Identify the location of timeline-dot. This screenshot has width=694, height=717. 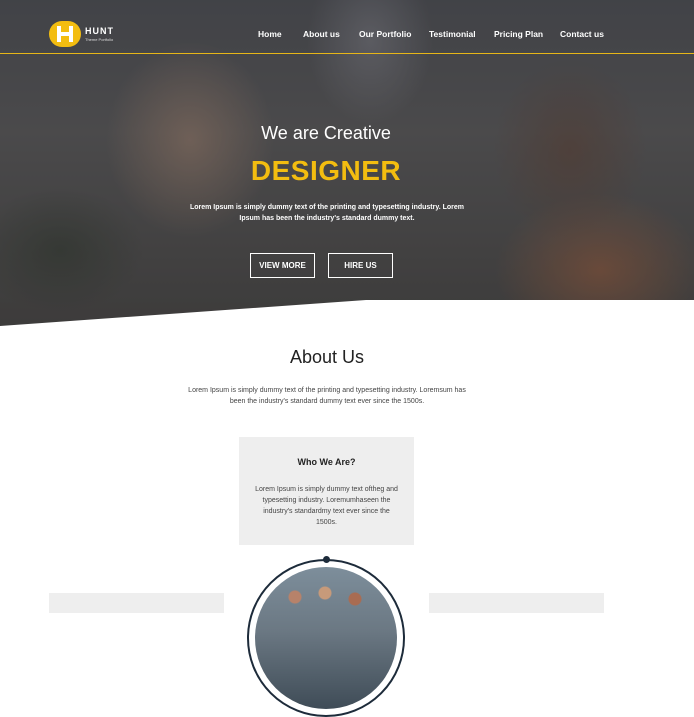
(326, 559).